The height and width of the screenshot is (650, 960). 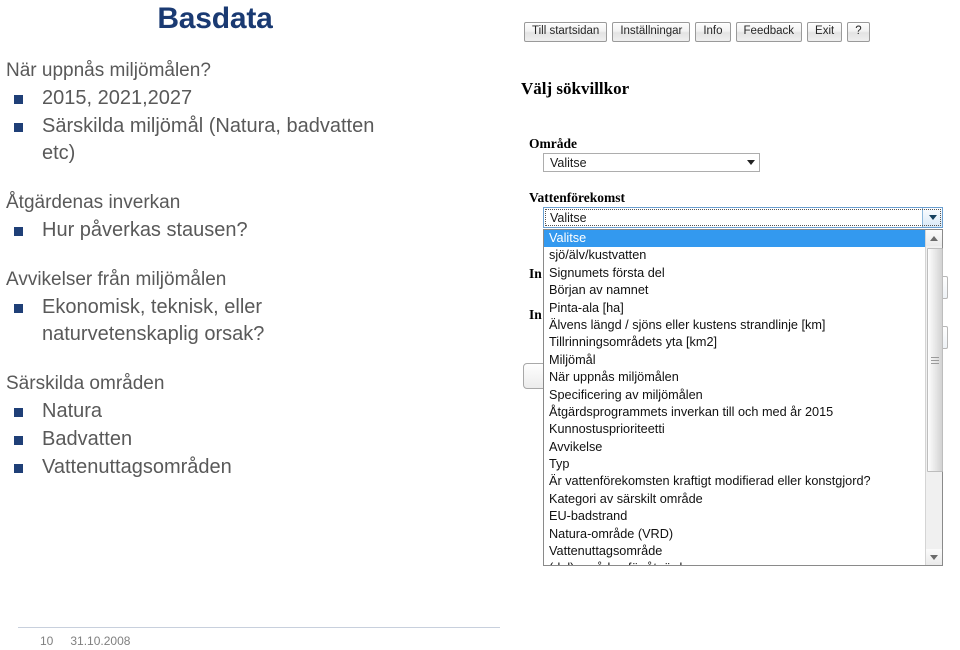 I want to click on dropdown-option: Pinta-ala [ha], so click(x=734, y=308).